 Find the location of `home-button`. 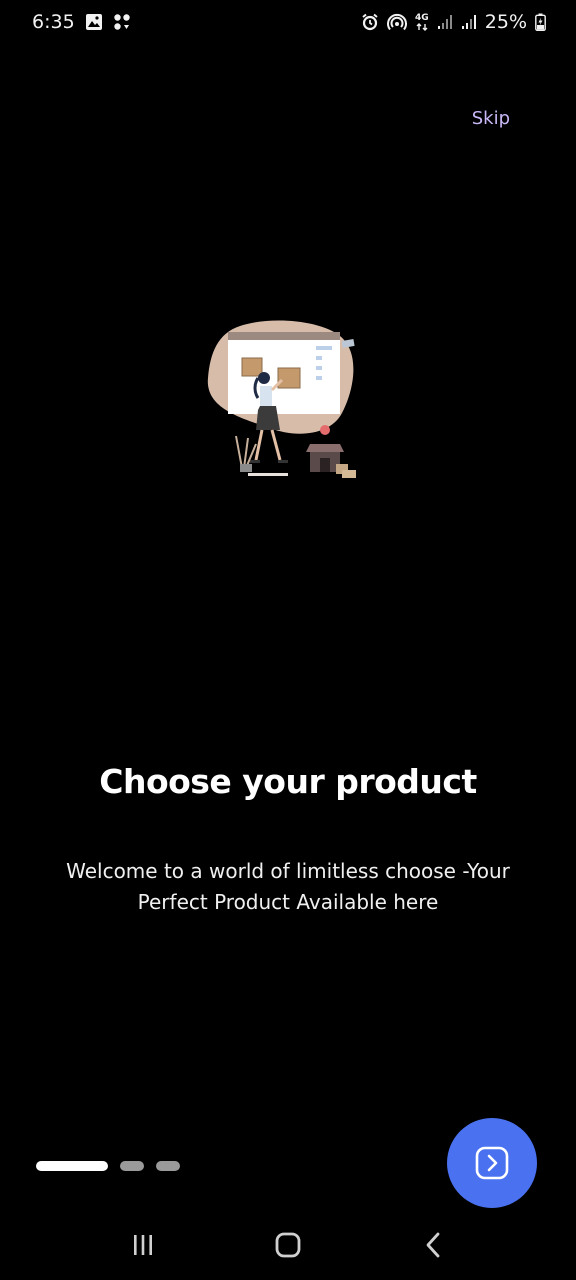

home-button is located at coordinates (288, 1245).